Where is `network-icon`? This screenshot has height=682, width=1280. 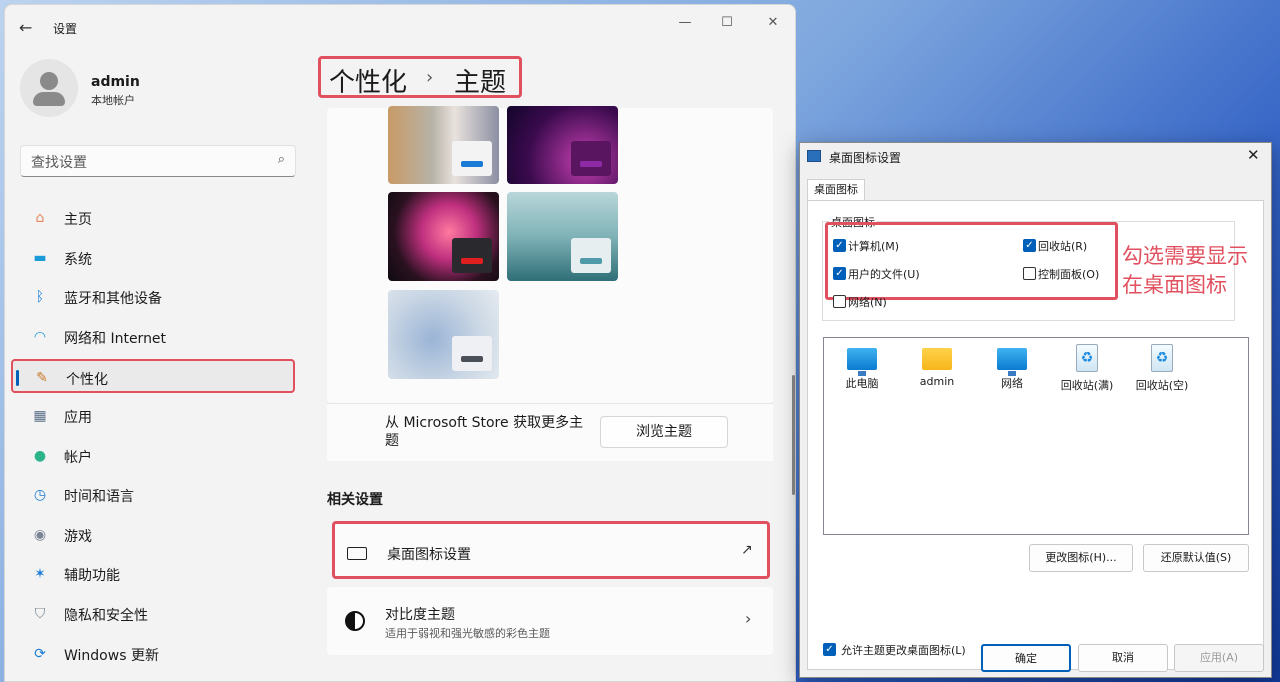 network-icon is located at coordinates (1012, 362).